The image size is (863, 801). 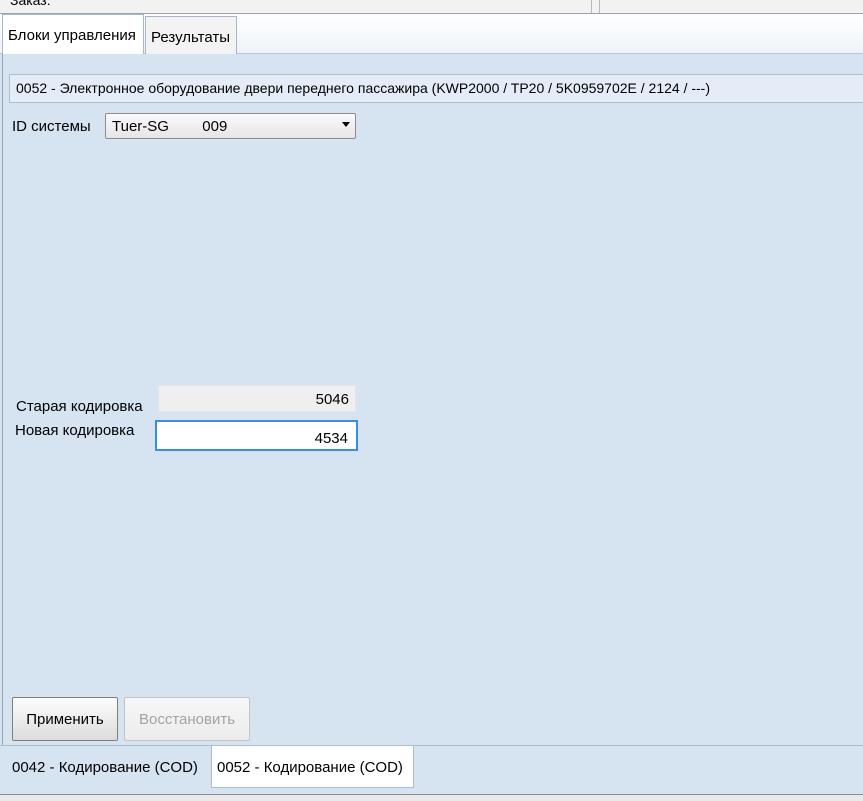 I want to click on old-coding-label: Старая кодировка, so click(x=79, y=406).